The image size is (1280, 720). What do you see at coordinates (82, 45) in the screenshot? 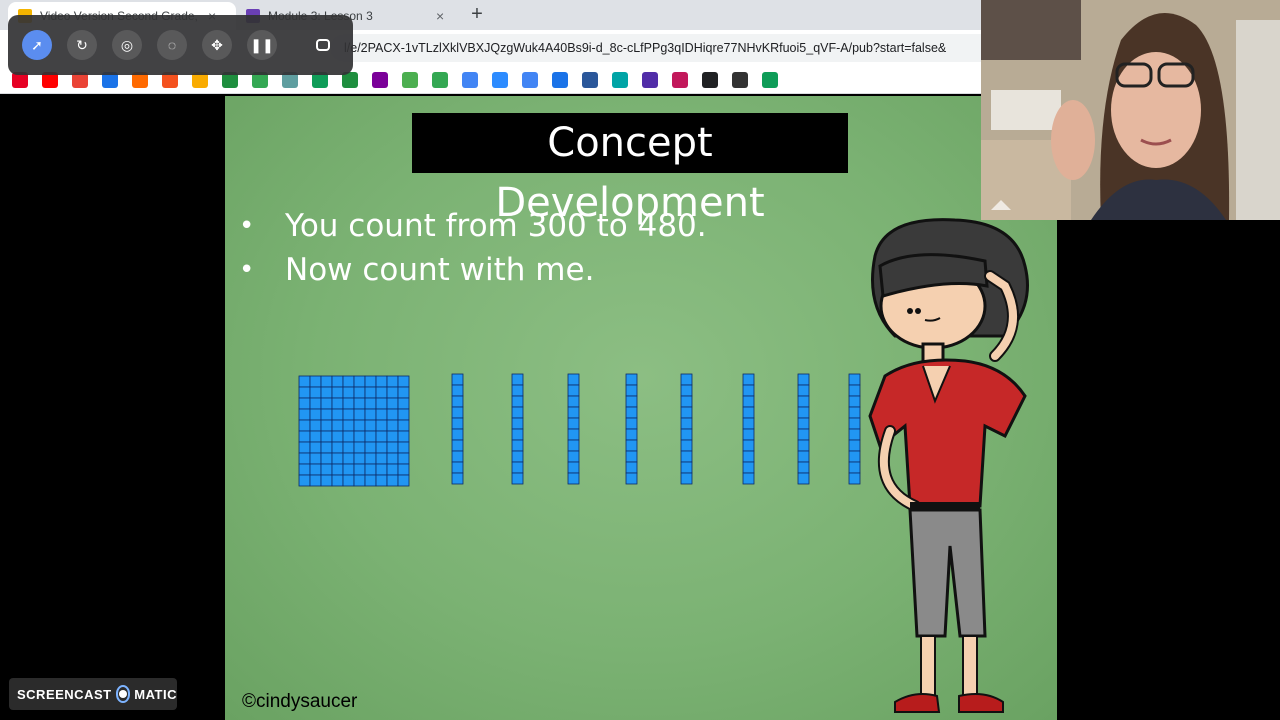
I see `rotate-icon: ↻` at bounding box center [82, 45].